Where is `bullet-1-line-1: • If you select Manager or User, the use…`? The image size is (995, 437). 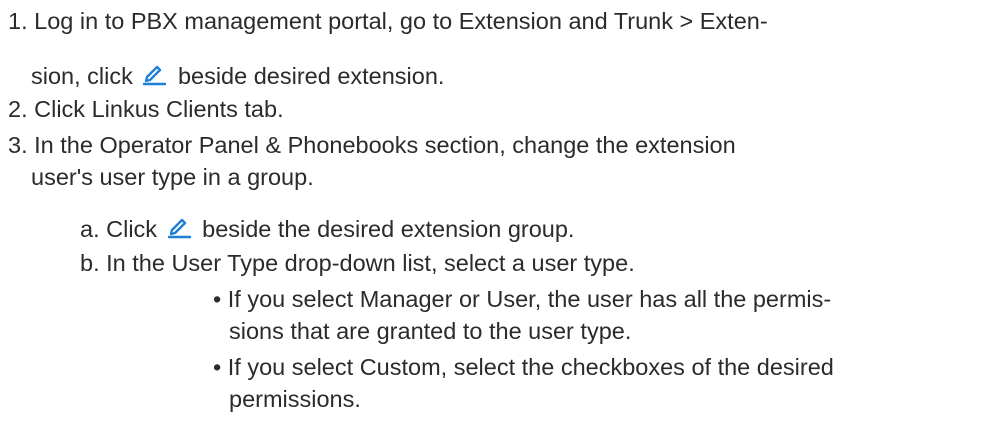 bullet-1-line-1: • If you select Manager or User, the use… is located at coordinates (522, 299).